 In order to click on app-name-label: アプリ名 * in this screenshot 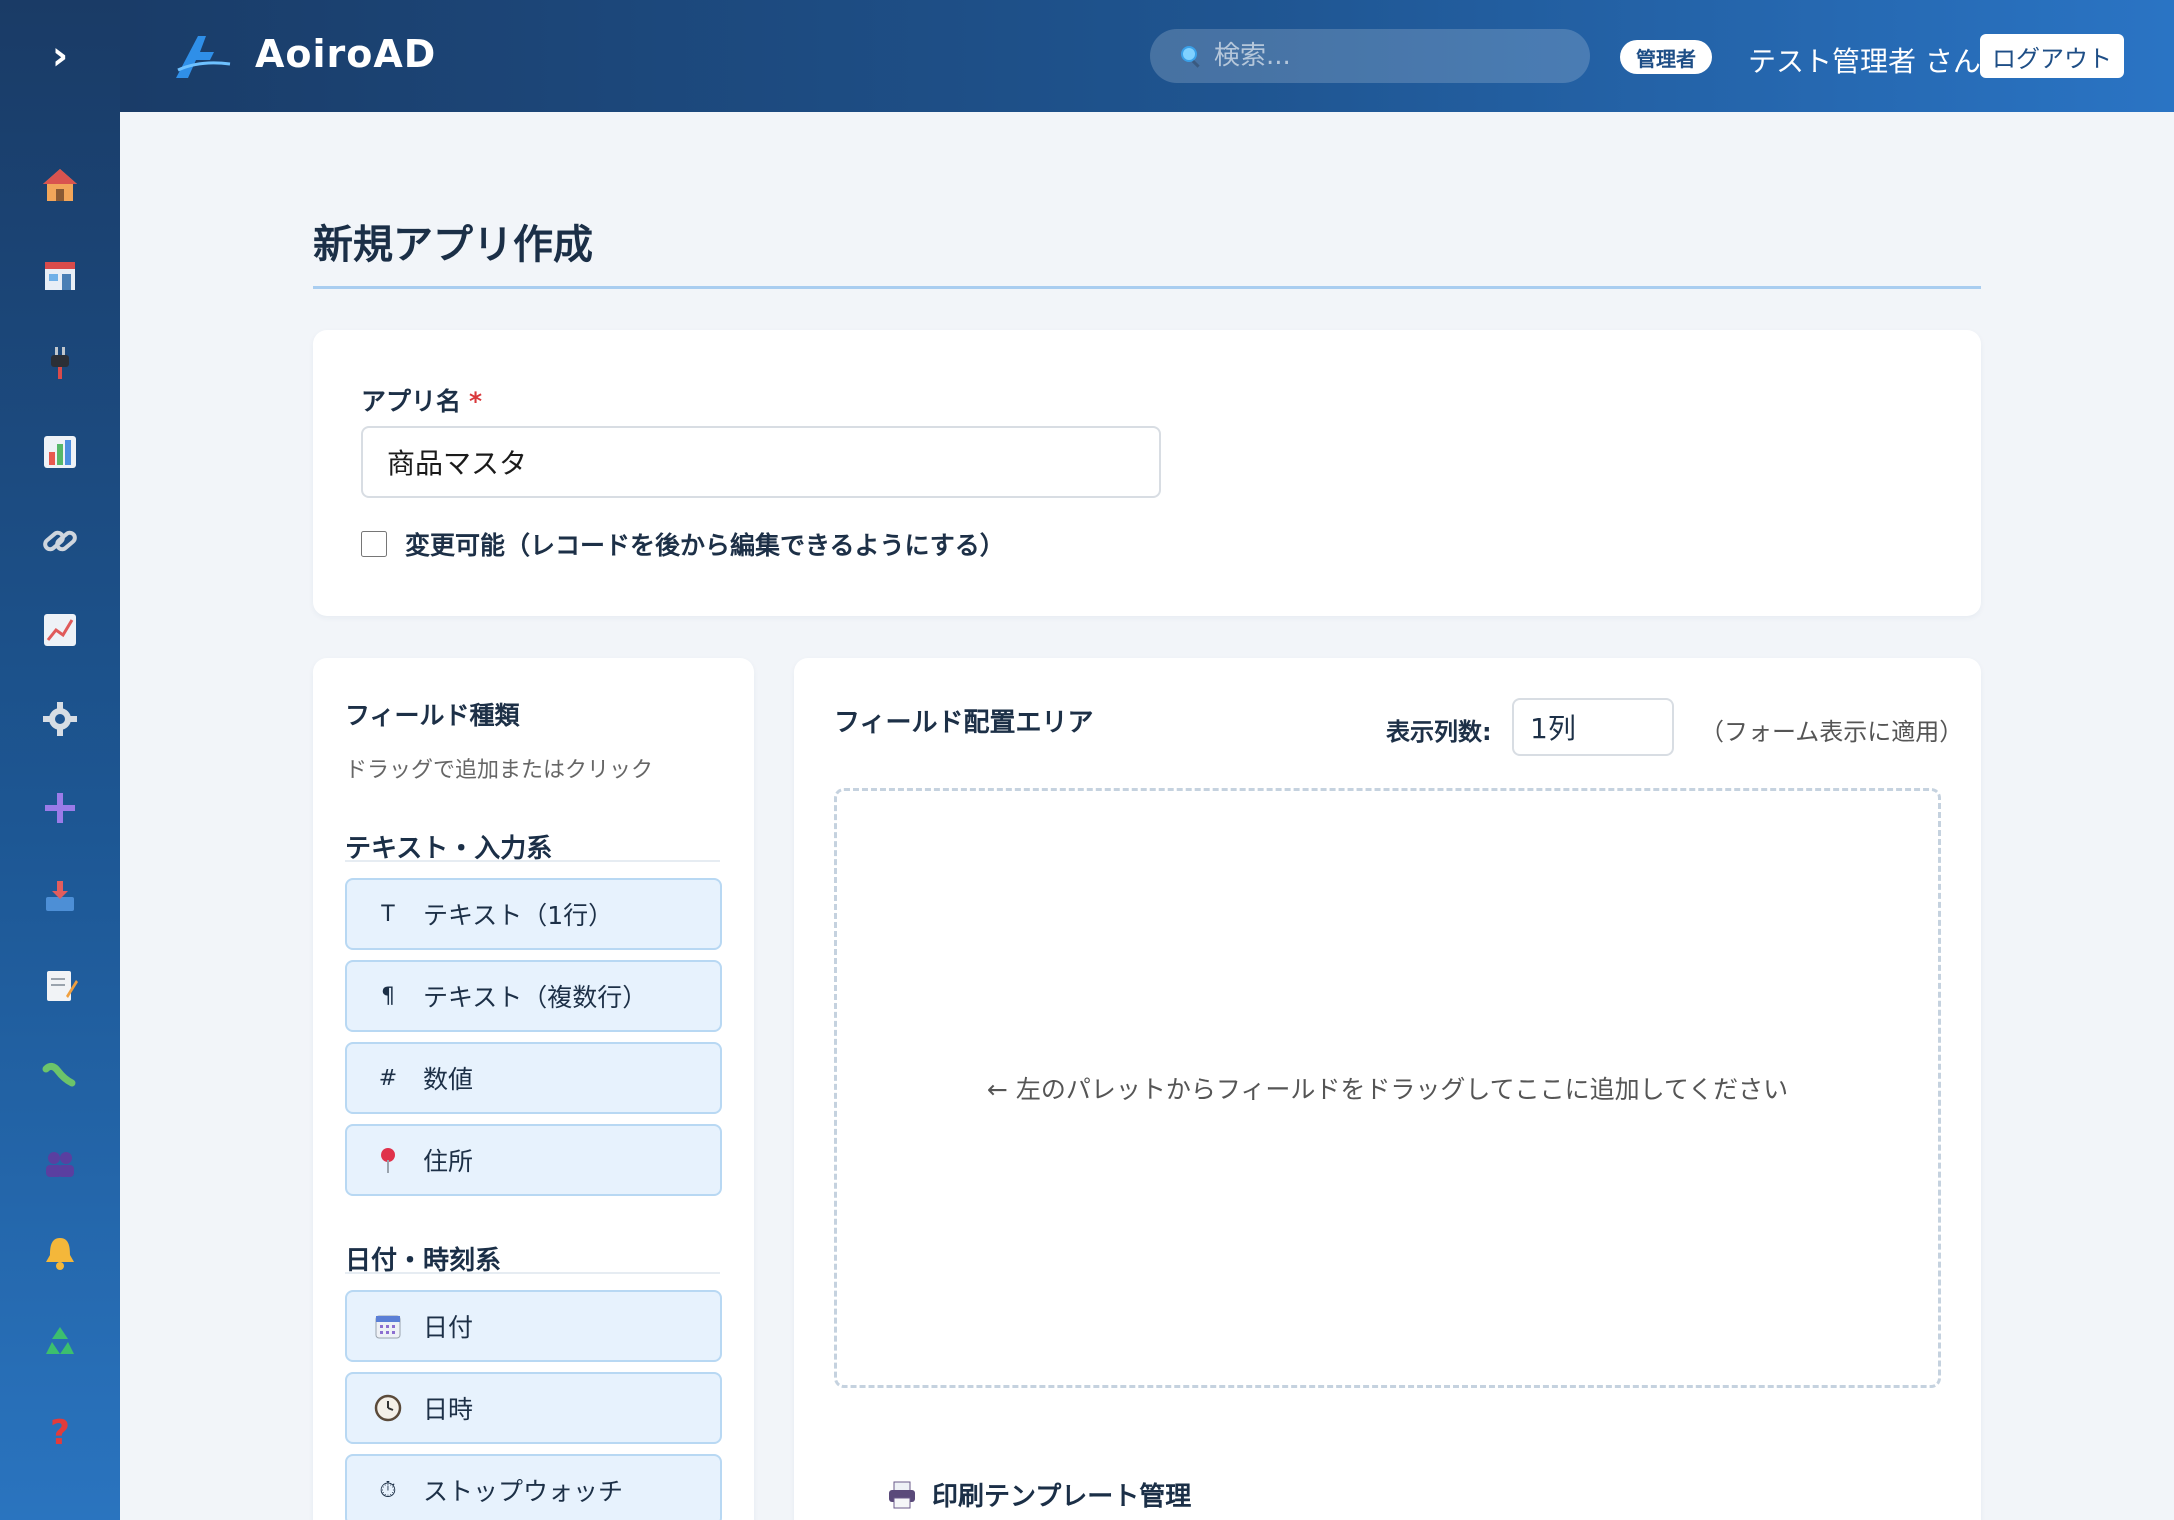, I will do `click(421, 400)`.